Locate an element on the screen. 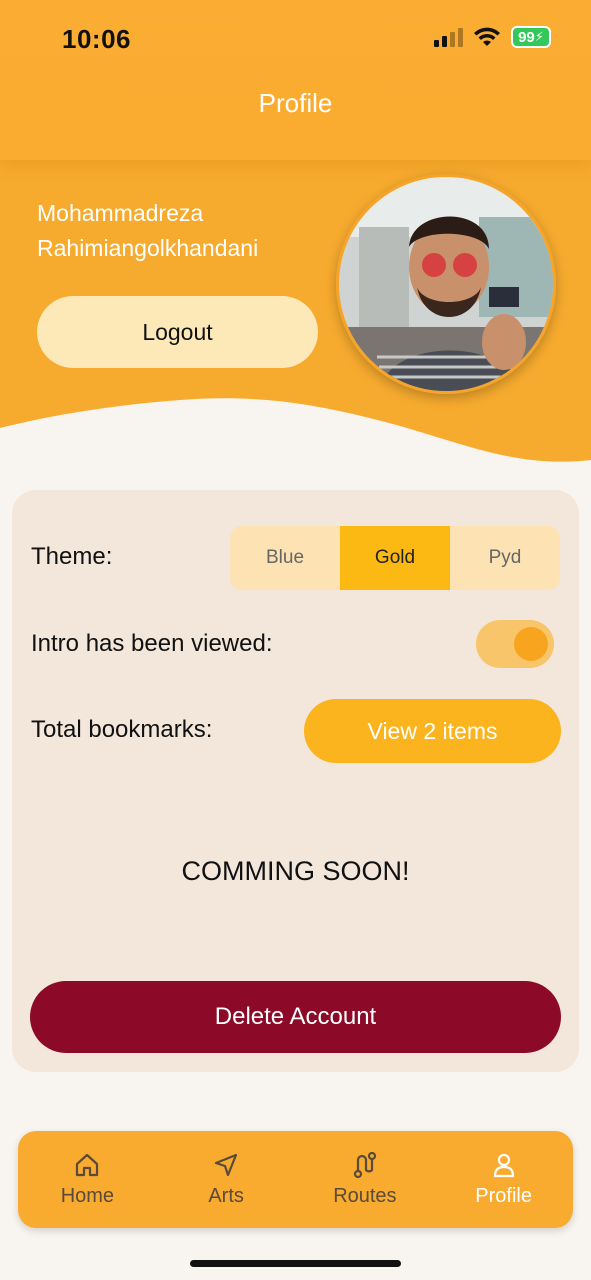  home-icon is located at coordinates (87, 1165).